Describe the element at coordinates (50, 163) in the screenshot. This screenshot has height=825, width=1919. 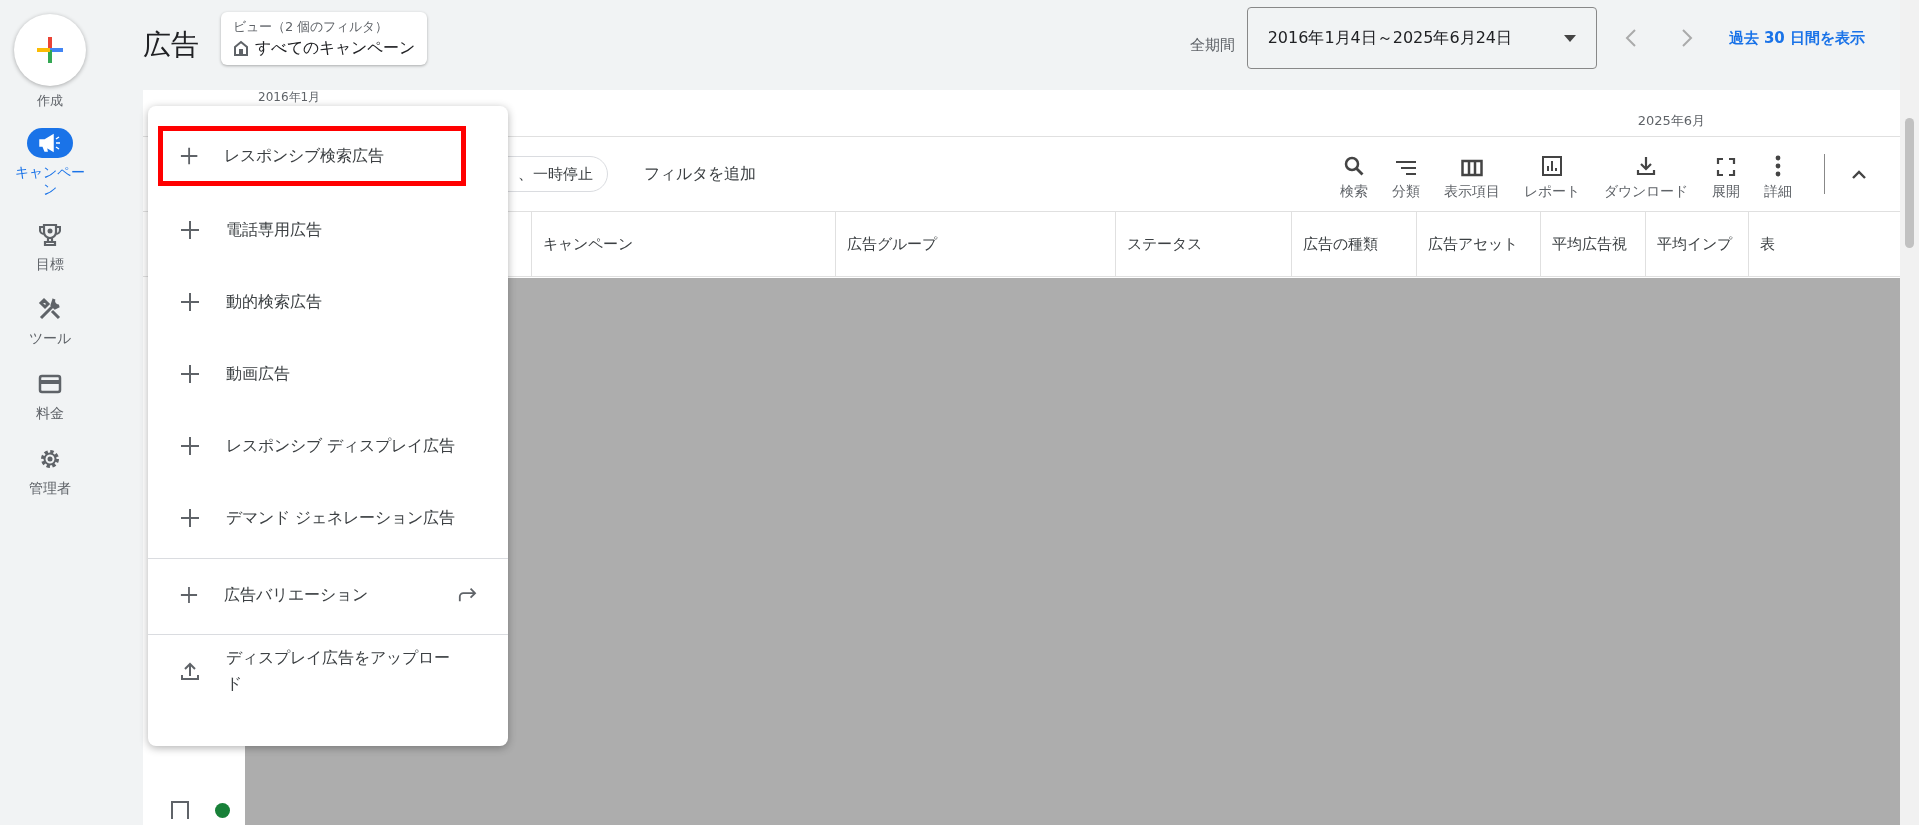
I see `nav-item: キャンペーン` at that location.